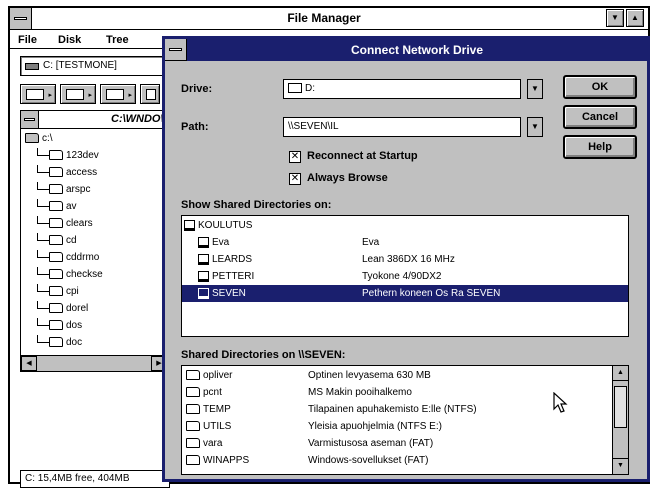  I want to click on child-system-menu-icon, so click(30, 119).